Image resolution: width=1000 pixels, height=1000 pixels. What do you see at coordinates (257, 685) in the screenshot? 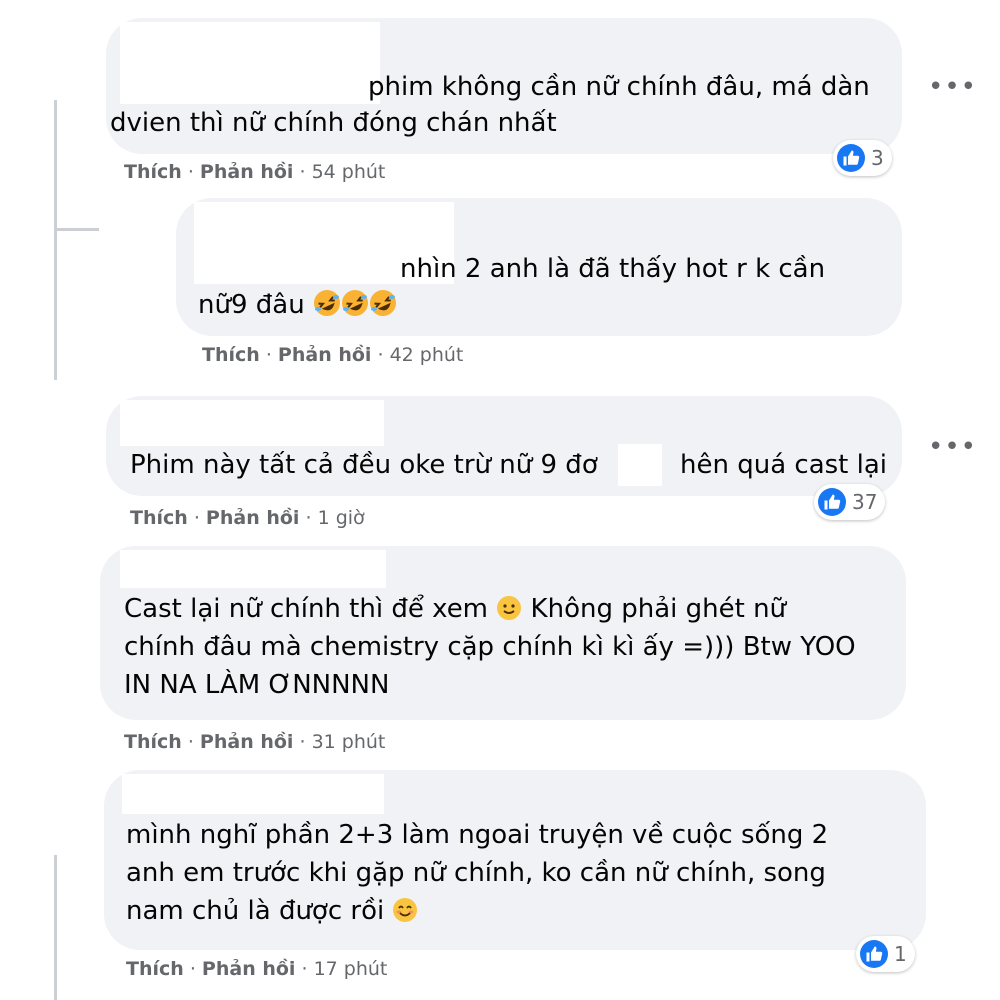
I see `comment-text: IN NA LÀM ƠNNNNN` at bounding box center [257, 685].